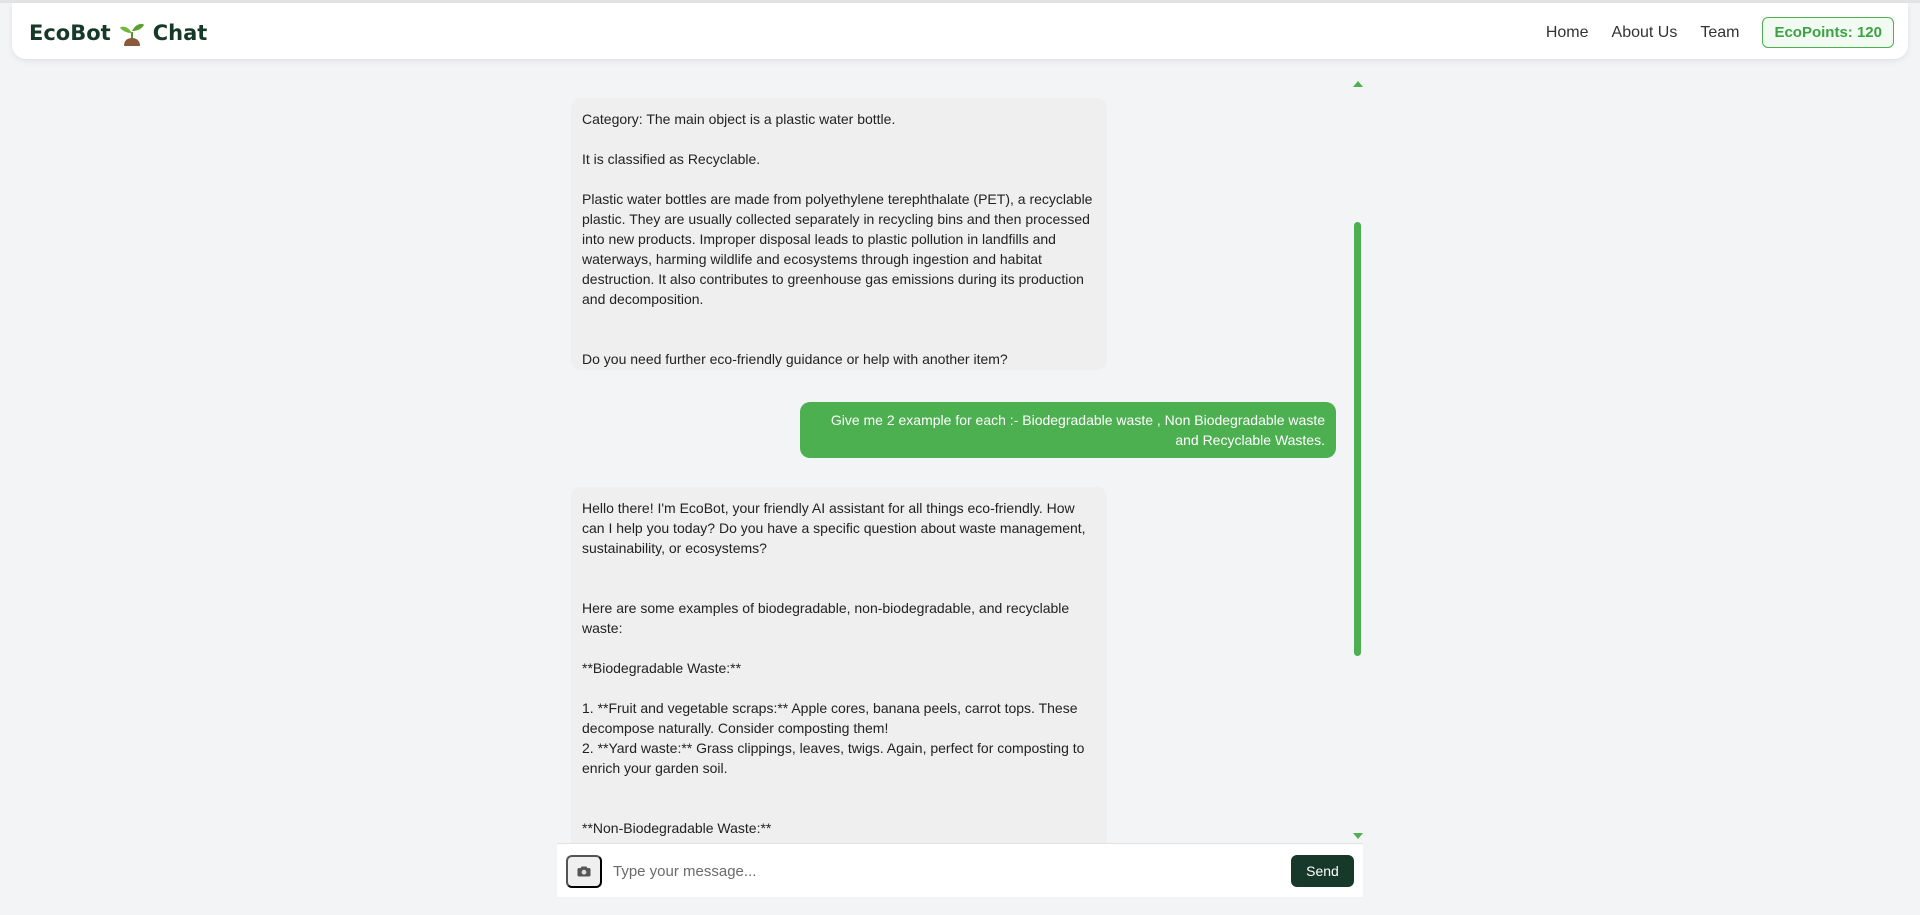 The height and width of the screenshot is (915, 1920). What do you see at coordinates (70, 33) in the screenshot?
I see `brand-name: EcoBot` at bounding box center [70, 33].